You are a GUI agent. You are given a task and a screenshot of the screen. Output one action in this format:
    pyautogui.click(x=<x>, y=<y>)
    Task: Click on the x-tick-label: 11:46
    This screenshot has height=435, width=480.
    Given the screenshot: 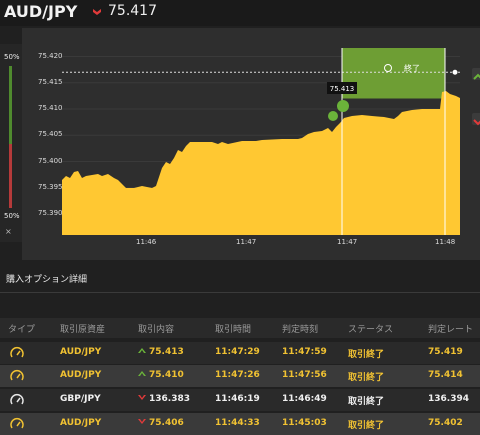 What is the action you would take?
    pyautogui.click(x=146, y=242)
    